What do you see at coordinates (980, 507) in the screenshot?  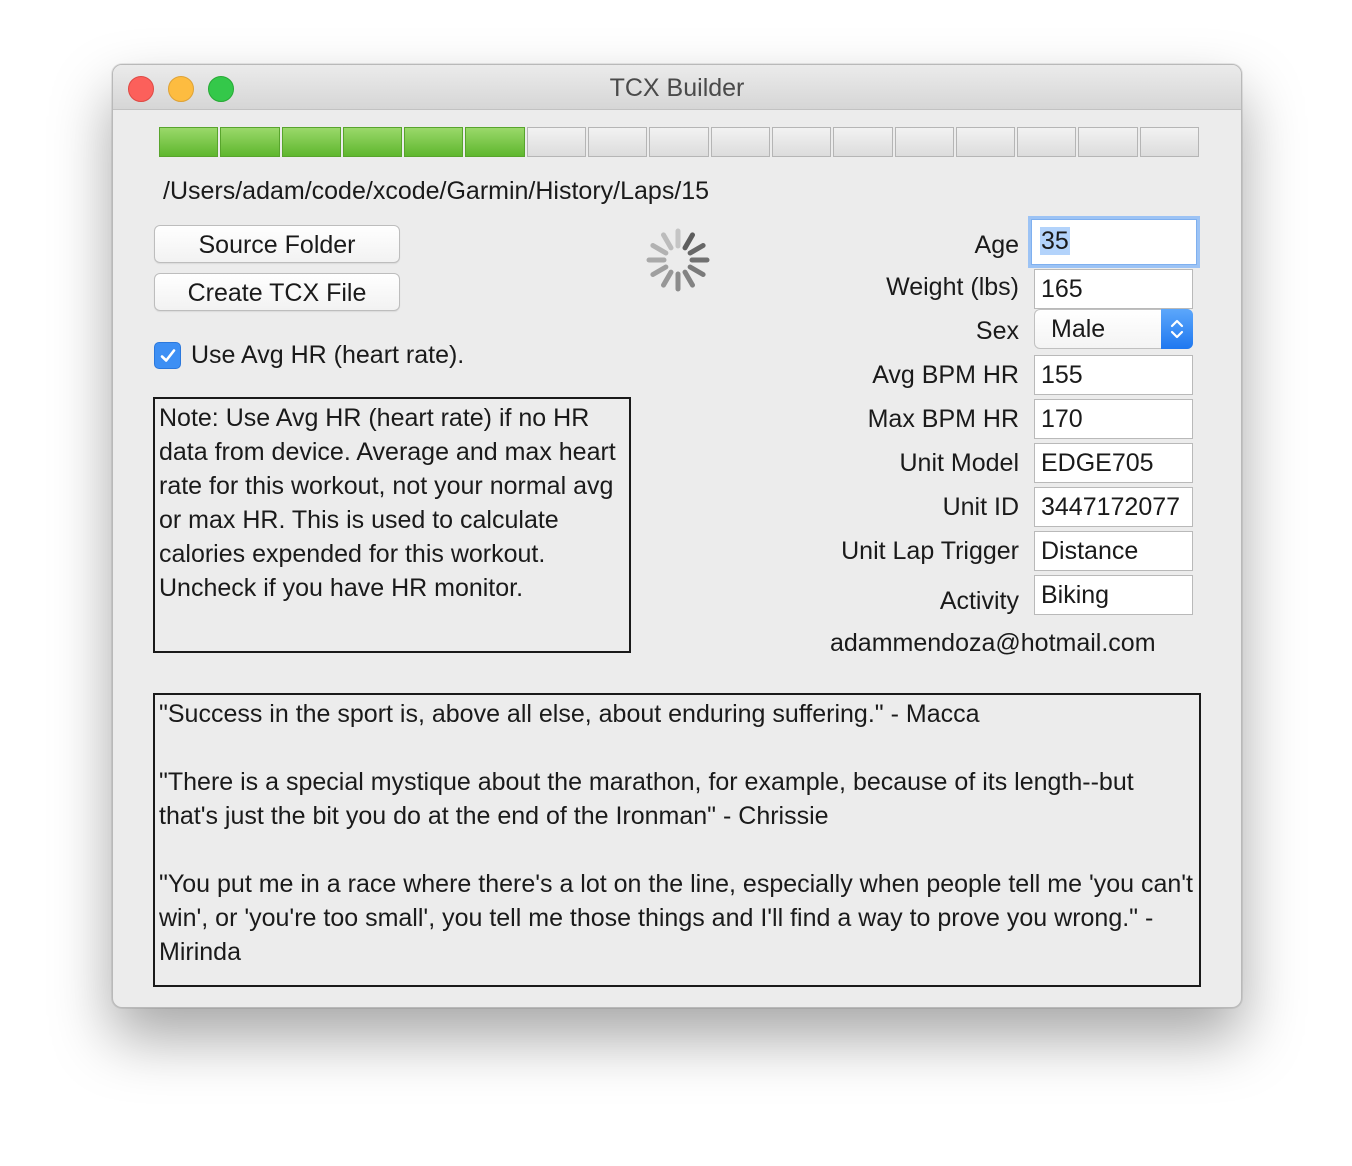 I see `unit-id-label: Unit ID` at bounding box center [980, 507].